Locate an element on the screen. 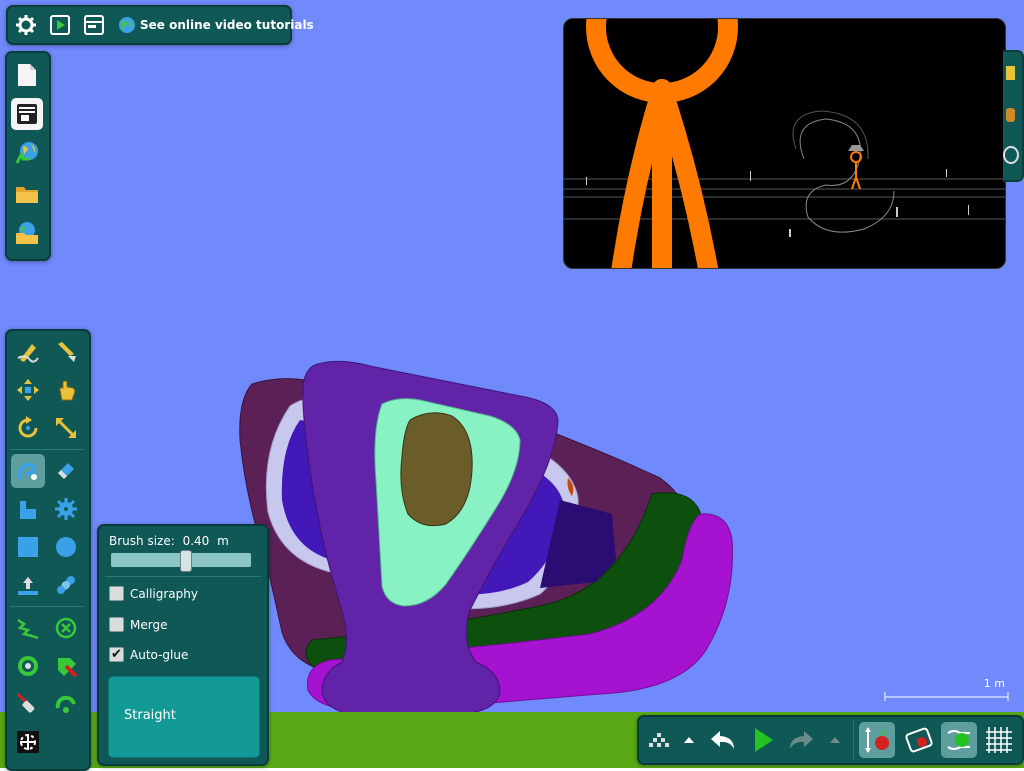 This screenshot has height=771, width=1024. merge-checkbox-box is located at coordinates (116, 624).